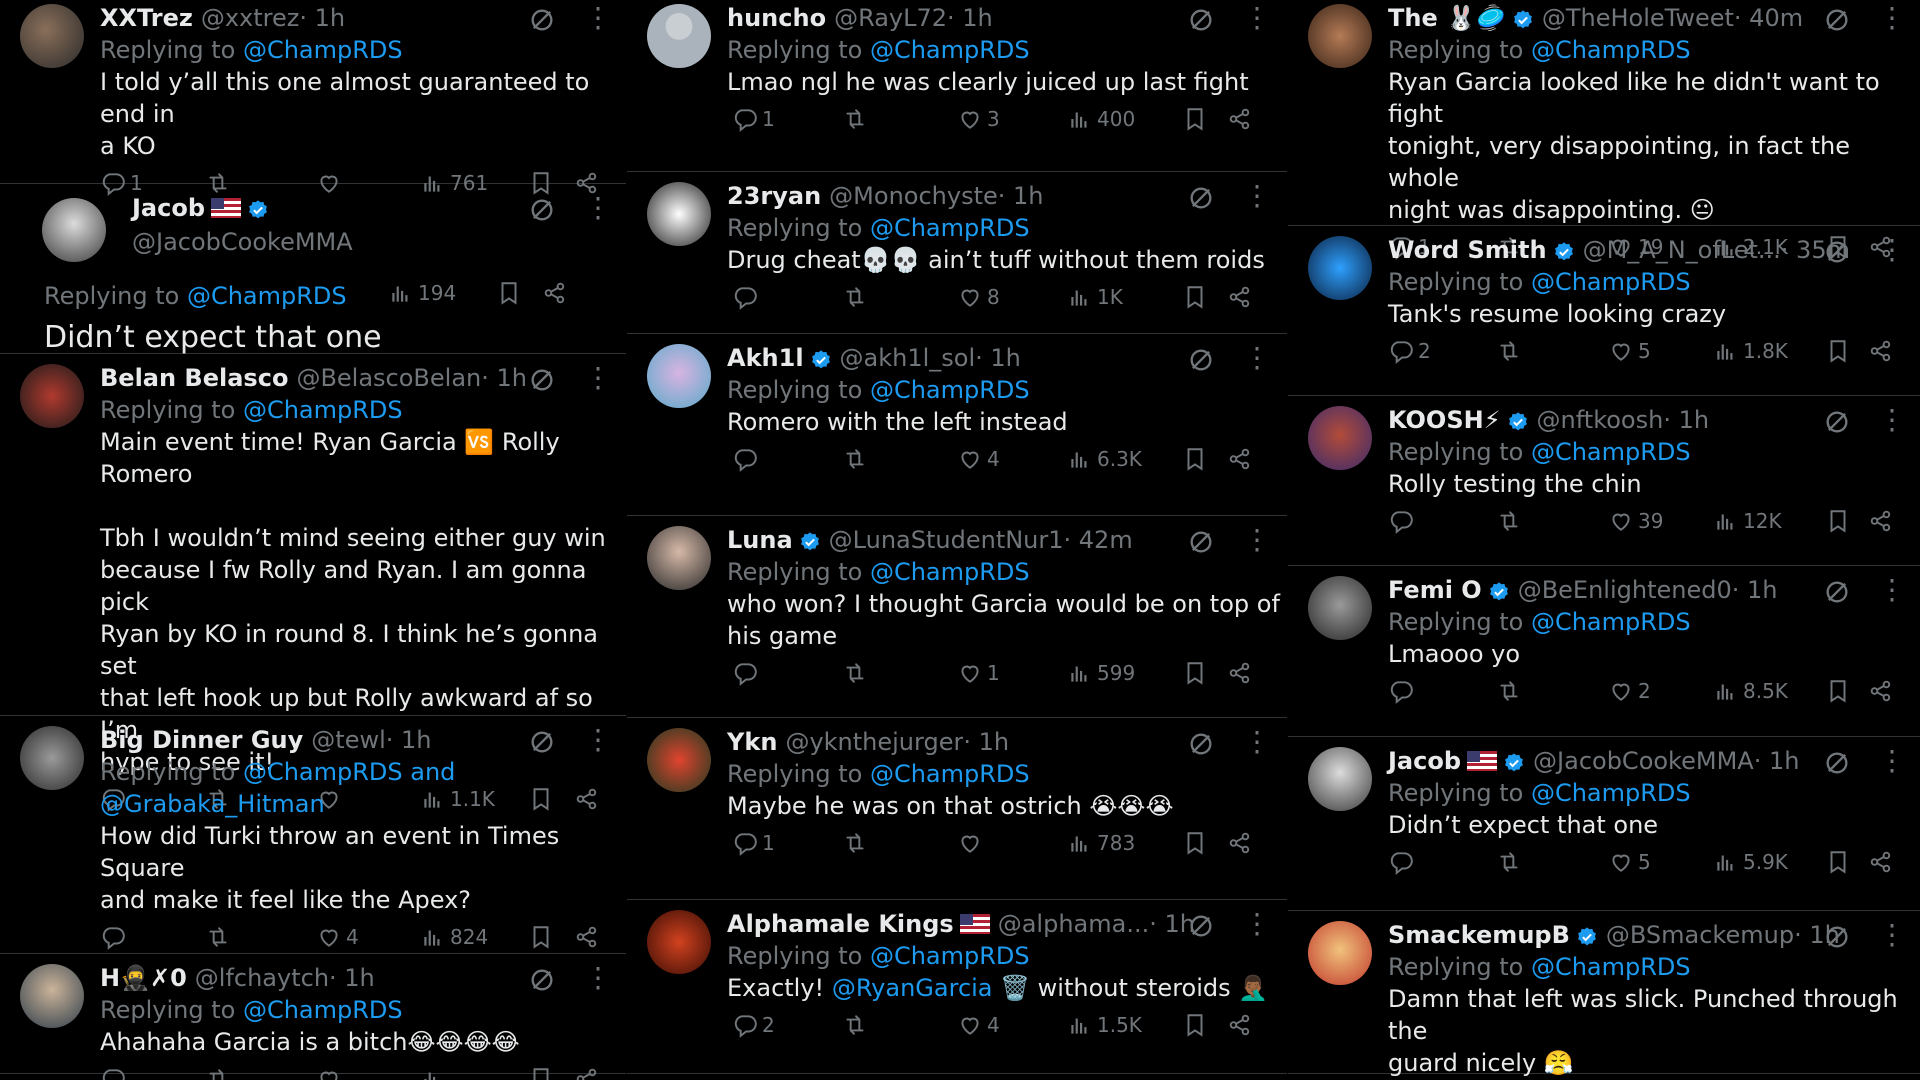 Image resolution: width=1920 pixels, height=1080 pixels. Describe the element at coordinates (1625, 590) in the screenshot. I see `user-handle: @BeEnlightened0` at that location.